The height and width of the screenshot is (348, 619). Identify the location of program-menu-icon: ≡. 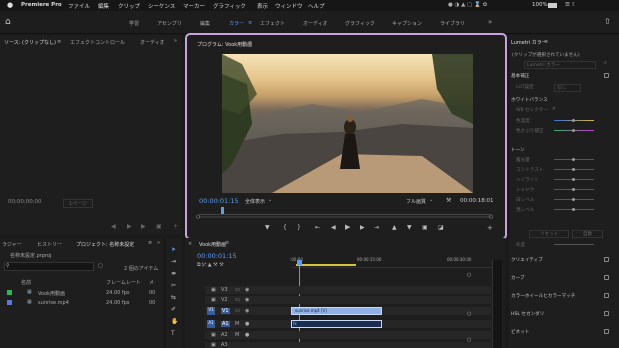
(250, 43).